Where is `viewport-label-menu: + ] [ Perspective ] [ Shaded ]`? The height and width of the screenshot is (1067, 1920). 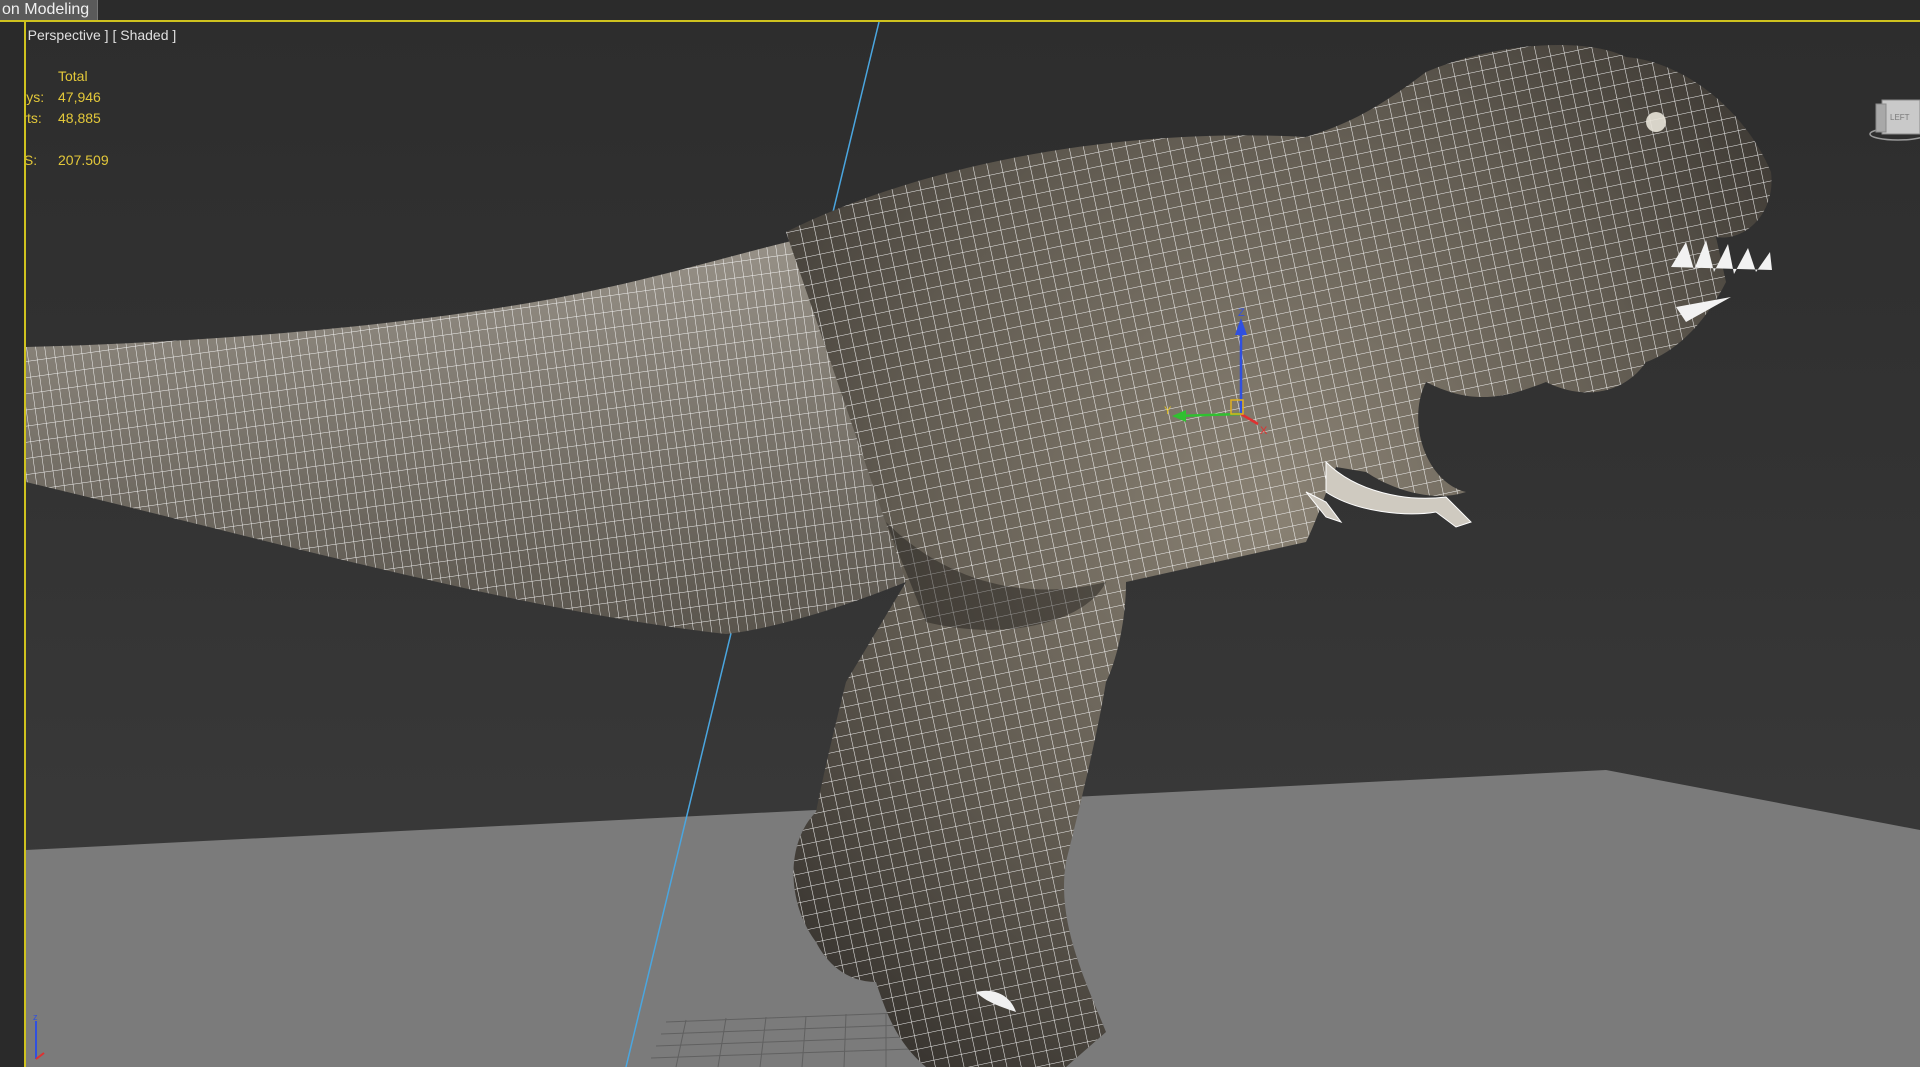 viewport-label-menu: + ] [ Perspective ] [ Shaded ] is located at coordinates (101, 35).